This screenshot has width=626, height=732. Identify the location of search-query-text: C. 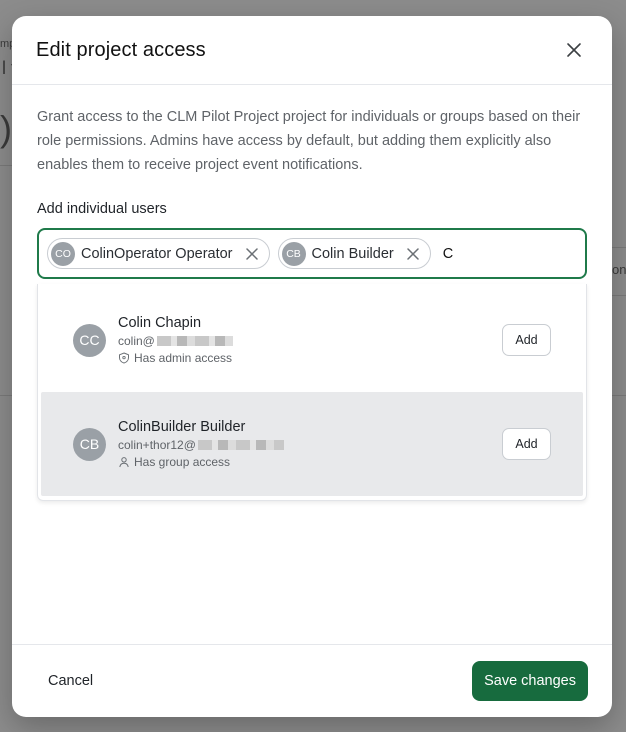
(448, 254).